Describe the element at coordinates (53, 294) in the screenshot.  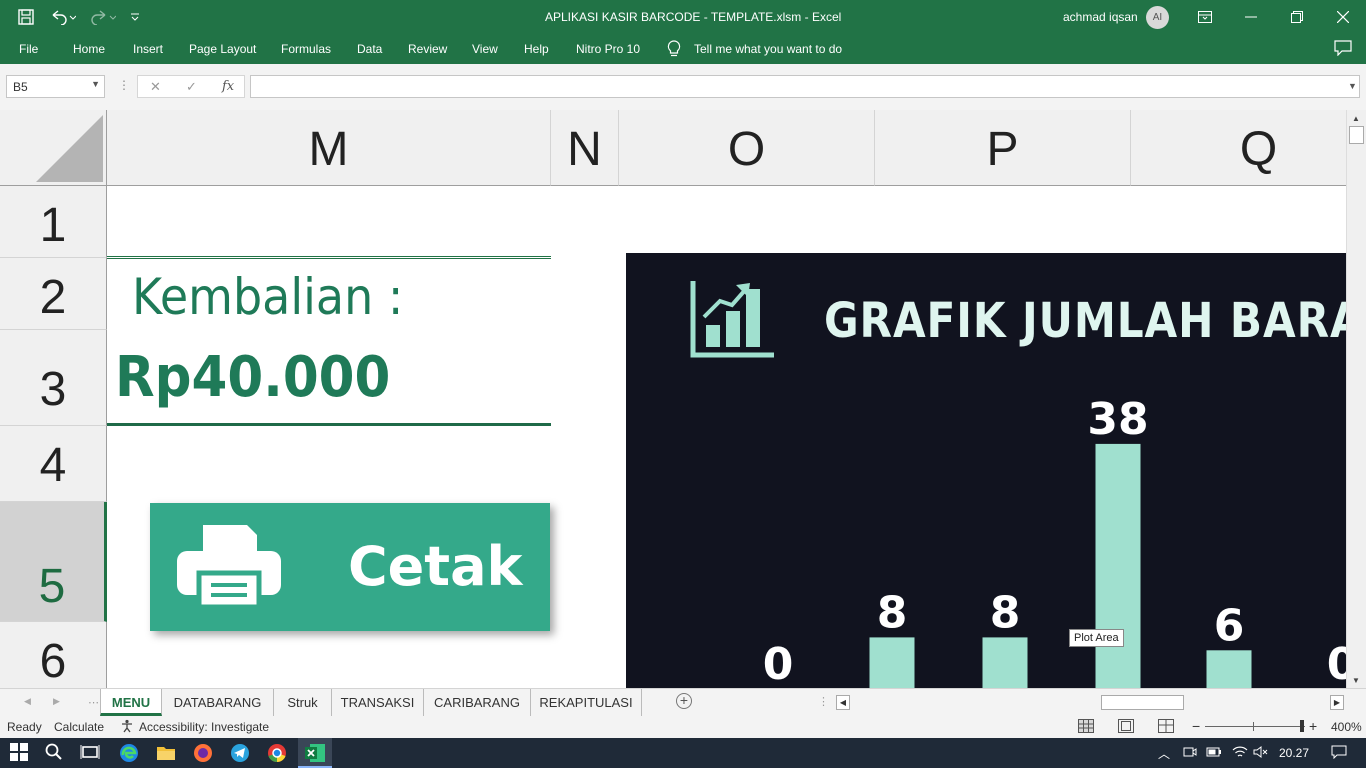
I see `row-header-2: 2` at that location.